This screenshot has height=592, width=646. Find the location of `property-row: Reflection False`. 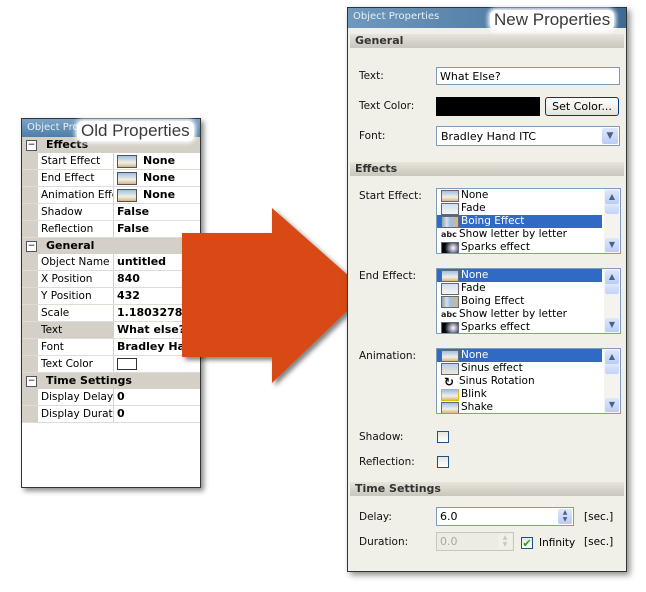

property-row: Reflection False is located at coordinates (111, 229).